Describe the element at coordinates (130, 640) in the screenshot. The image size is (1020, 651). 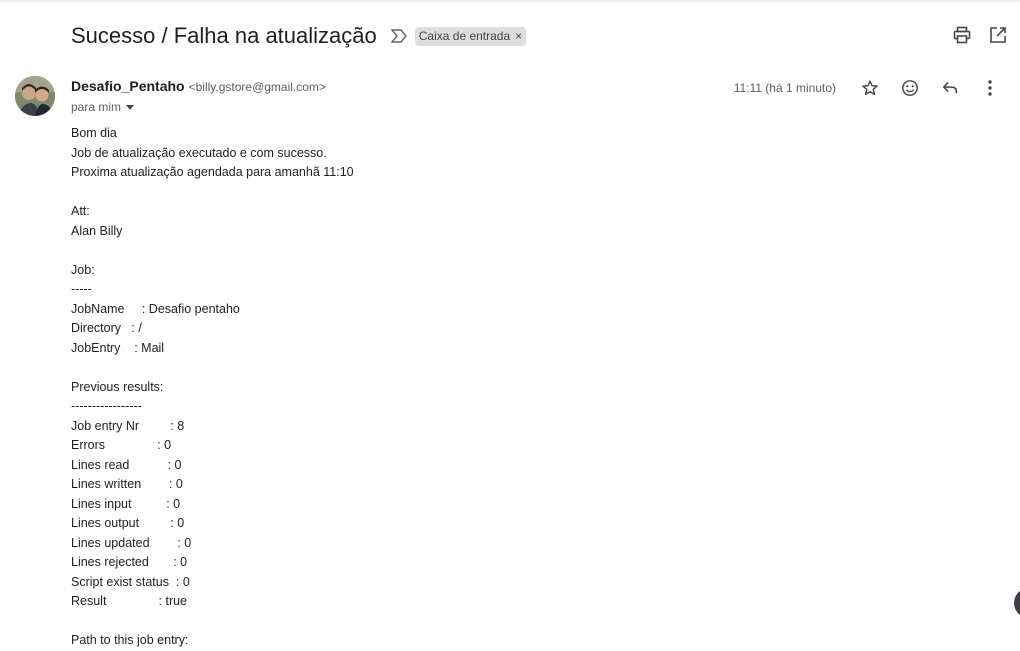
I see `email-body-line: Path to this job entry:` at that location.